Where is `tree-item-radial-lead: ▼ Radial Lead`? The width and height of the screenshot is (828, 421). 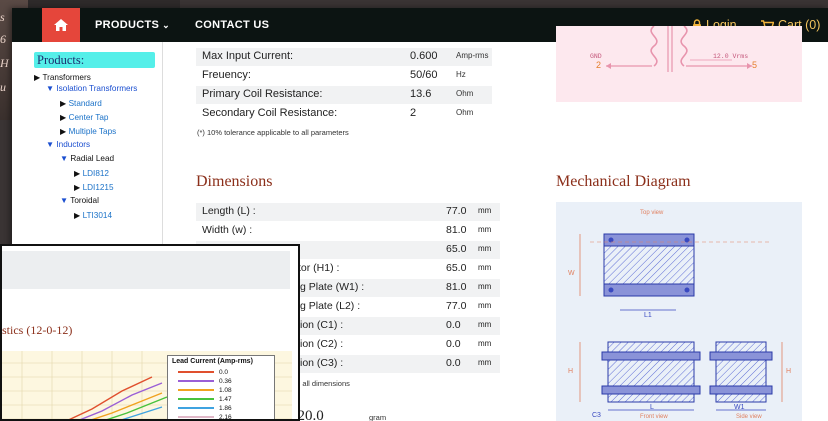 tree-item-radial-lead: ▼ Radial Lead is located at coordinates (87, 158).